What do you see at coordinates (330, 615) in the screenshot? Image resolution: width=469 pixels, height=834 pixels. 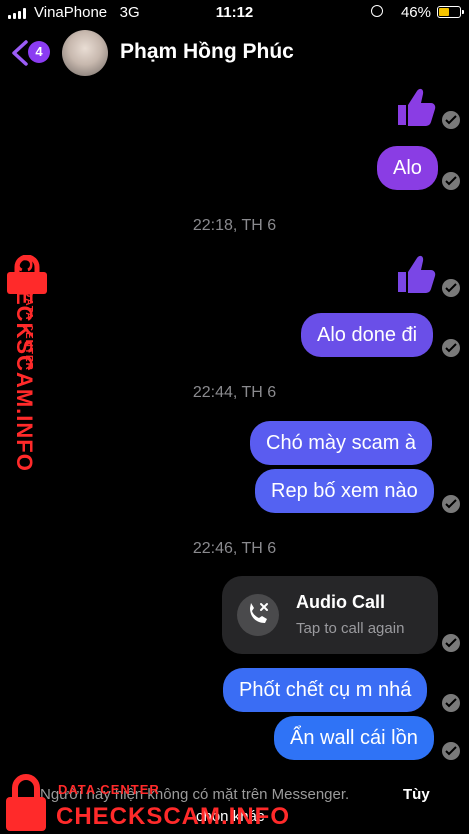 I see `audio-call-card: Audio Call Tap to call again` at bounding box center [330, 615].